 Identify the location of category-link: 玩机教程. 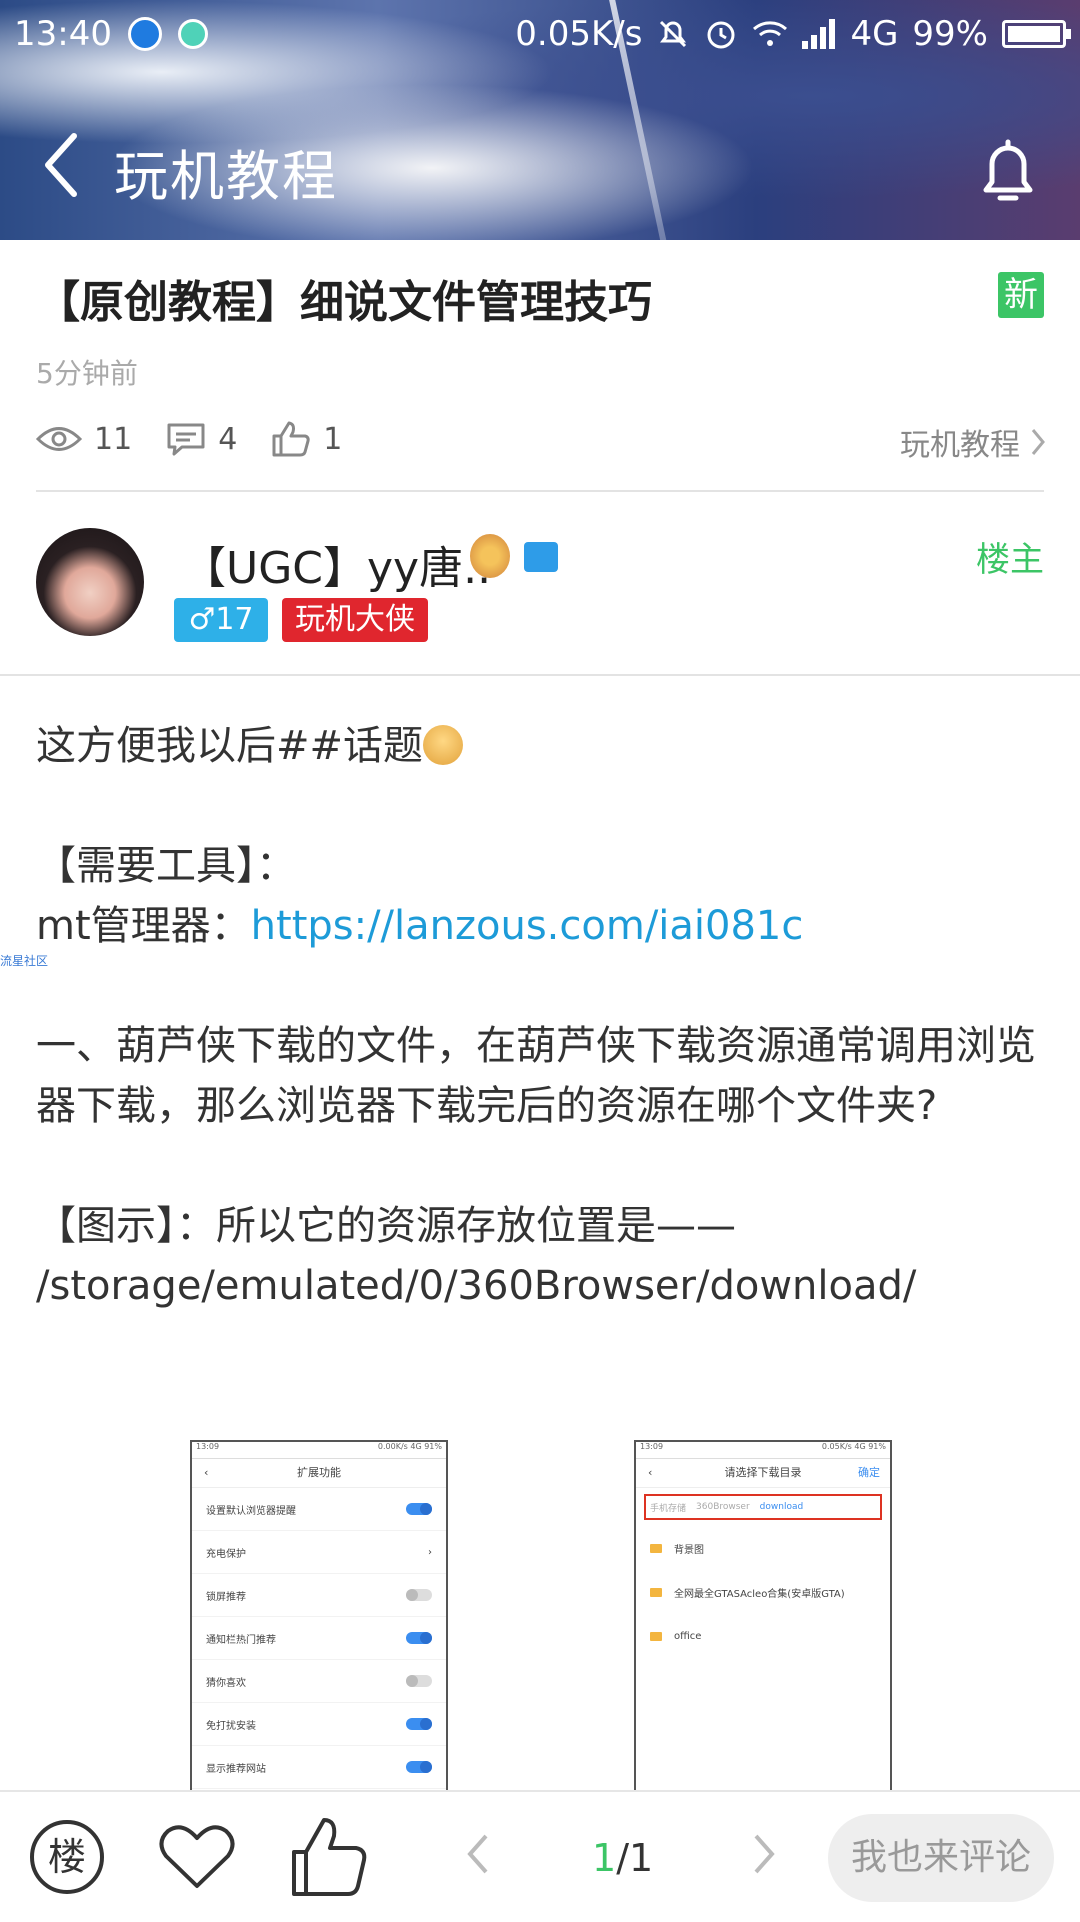
(973, 442).